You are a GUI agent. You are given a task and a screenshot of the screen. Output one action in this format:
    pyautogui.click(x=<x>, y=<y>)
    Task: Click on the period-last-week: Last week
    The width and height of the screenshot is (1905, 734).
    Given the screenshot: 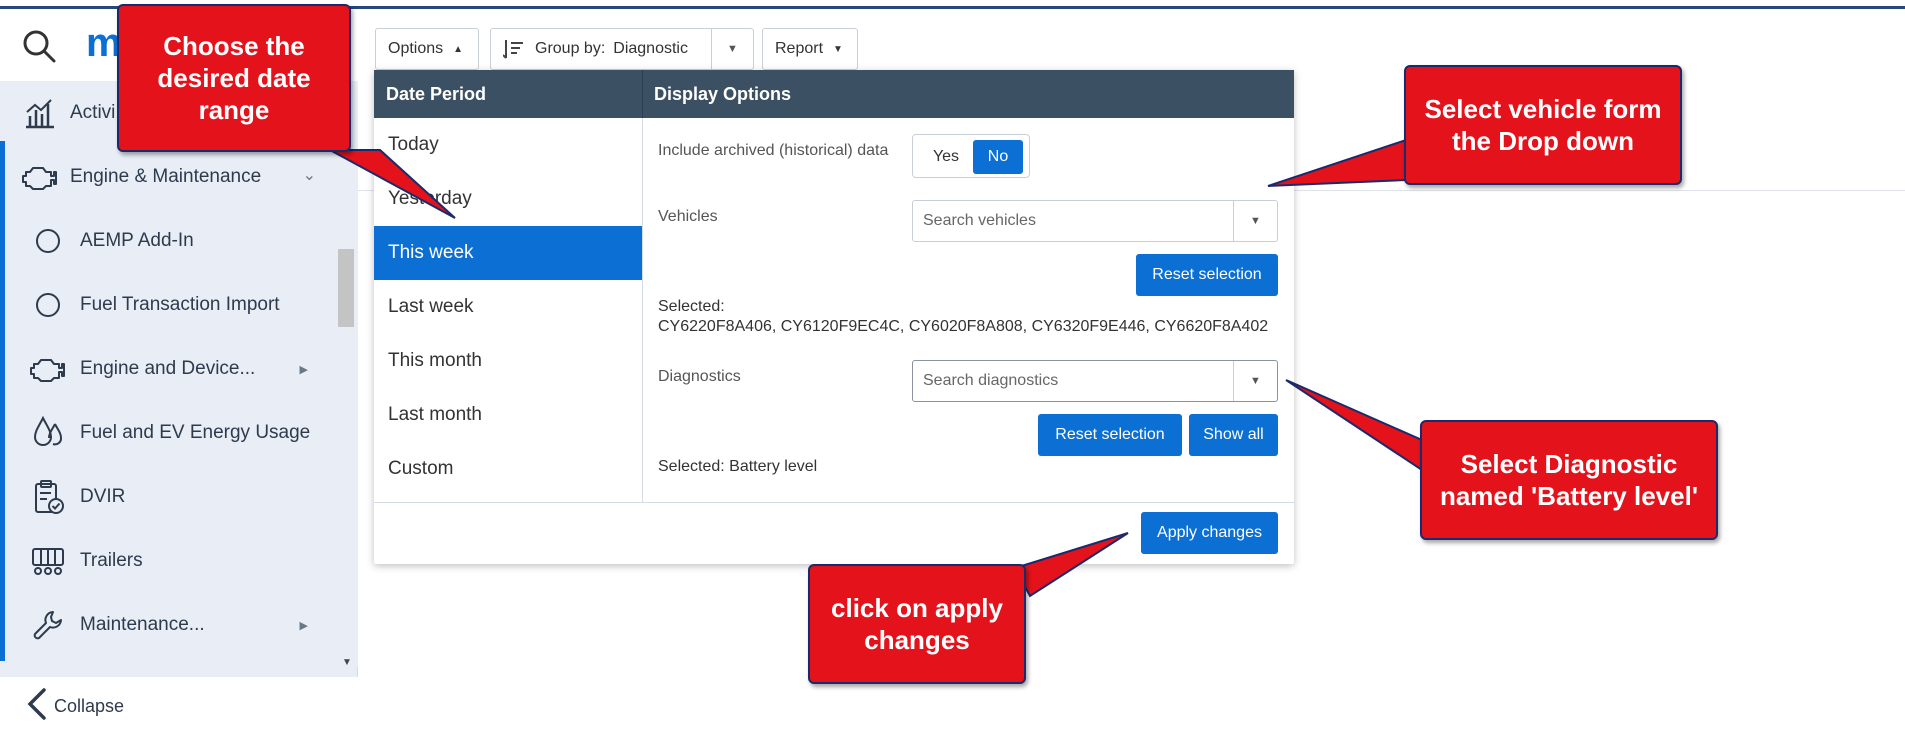 What is the action you would take?
    pyautogui.click(x=508, y=307)
    